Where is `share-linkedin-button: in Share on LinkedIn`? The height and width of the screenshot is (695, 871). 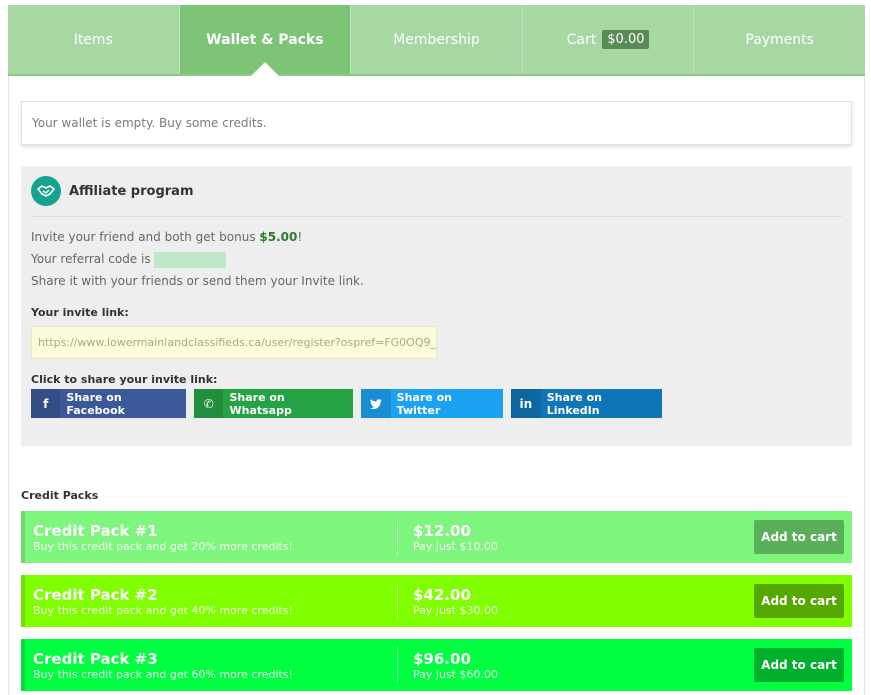 share-linkedin-button: in Share on LinkedIn is located at coordinates (586, 403).